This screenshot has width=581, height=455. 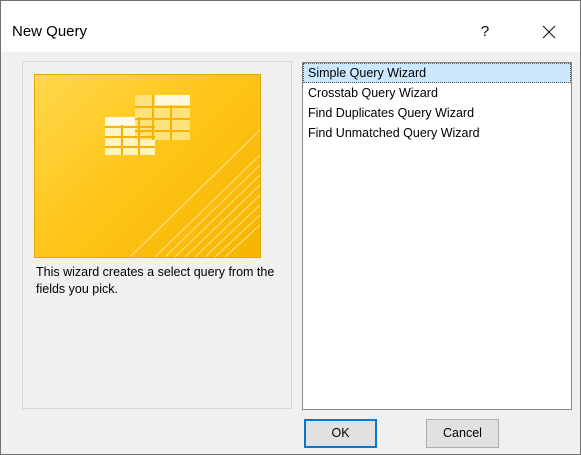 I want to click on close-button, so click(x=549, y=32).